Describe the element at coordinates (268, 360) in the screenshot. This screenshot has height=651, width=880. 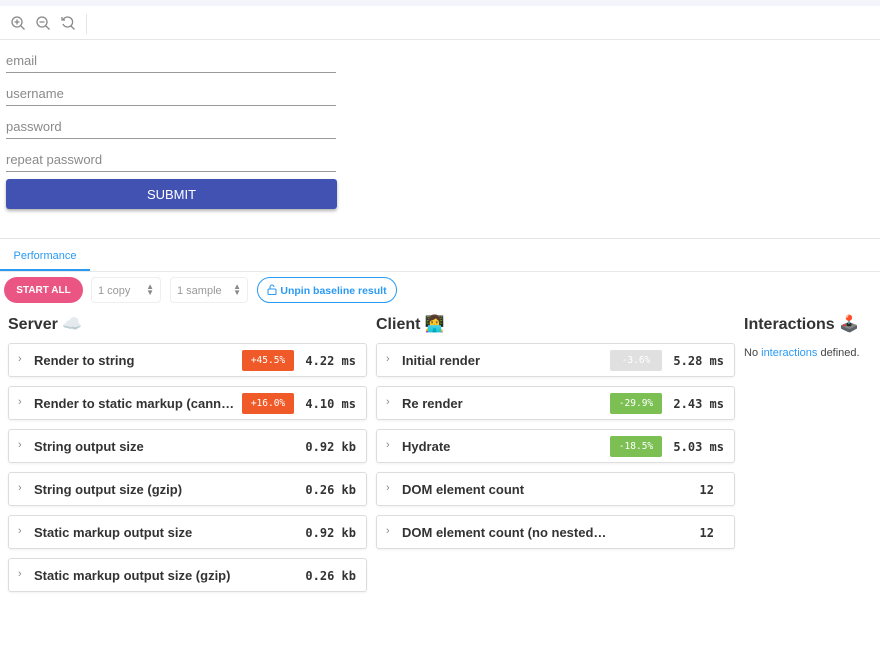
I see `diff-badge: +45.5%` at that location.